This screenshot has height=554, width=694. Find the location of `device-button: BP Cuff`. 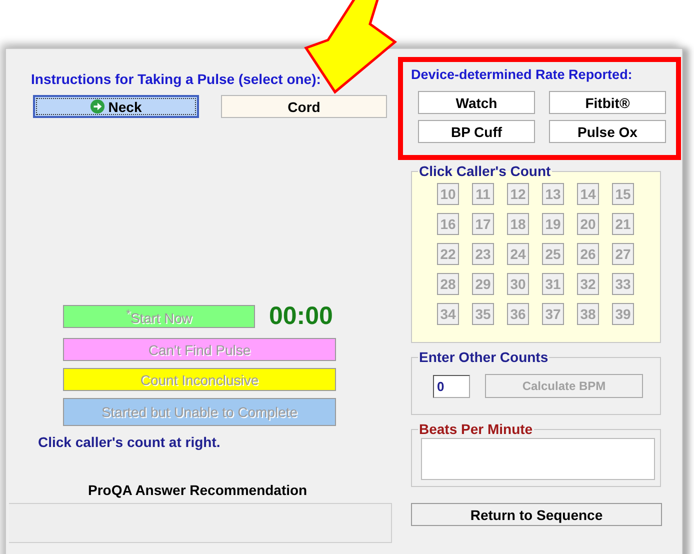

device-button: BP Cuff is located at coordinates (476, 131).